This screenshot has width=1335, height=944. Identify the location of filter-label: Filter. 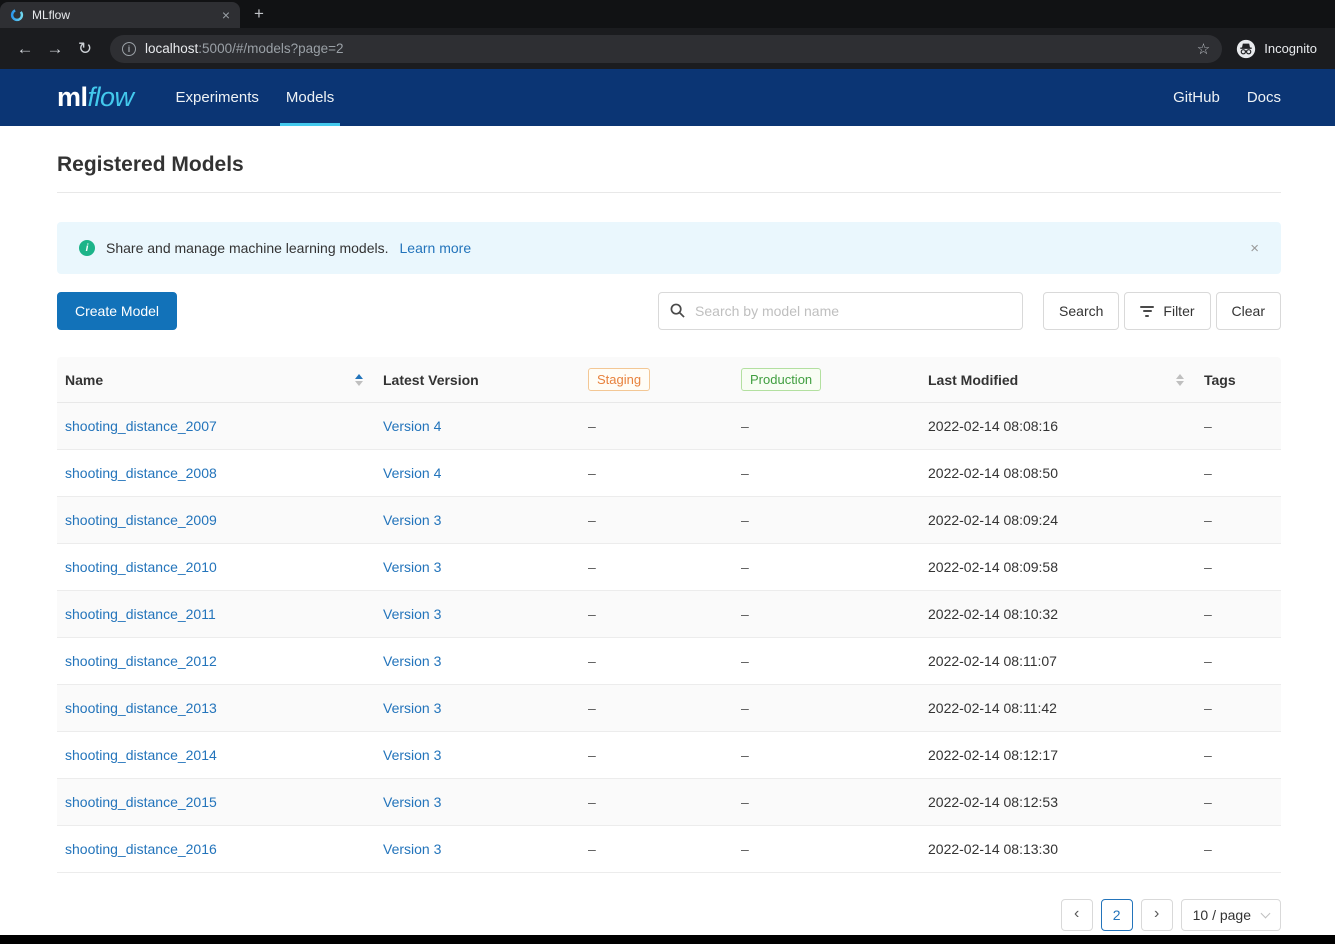
(1179, 311).